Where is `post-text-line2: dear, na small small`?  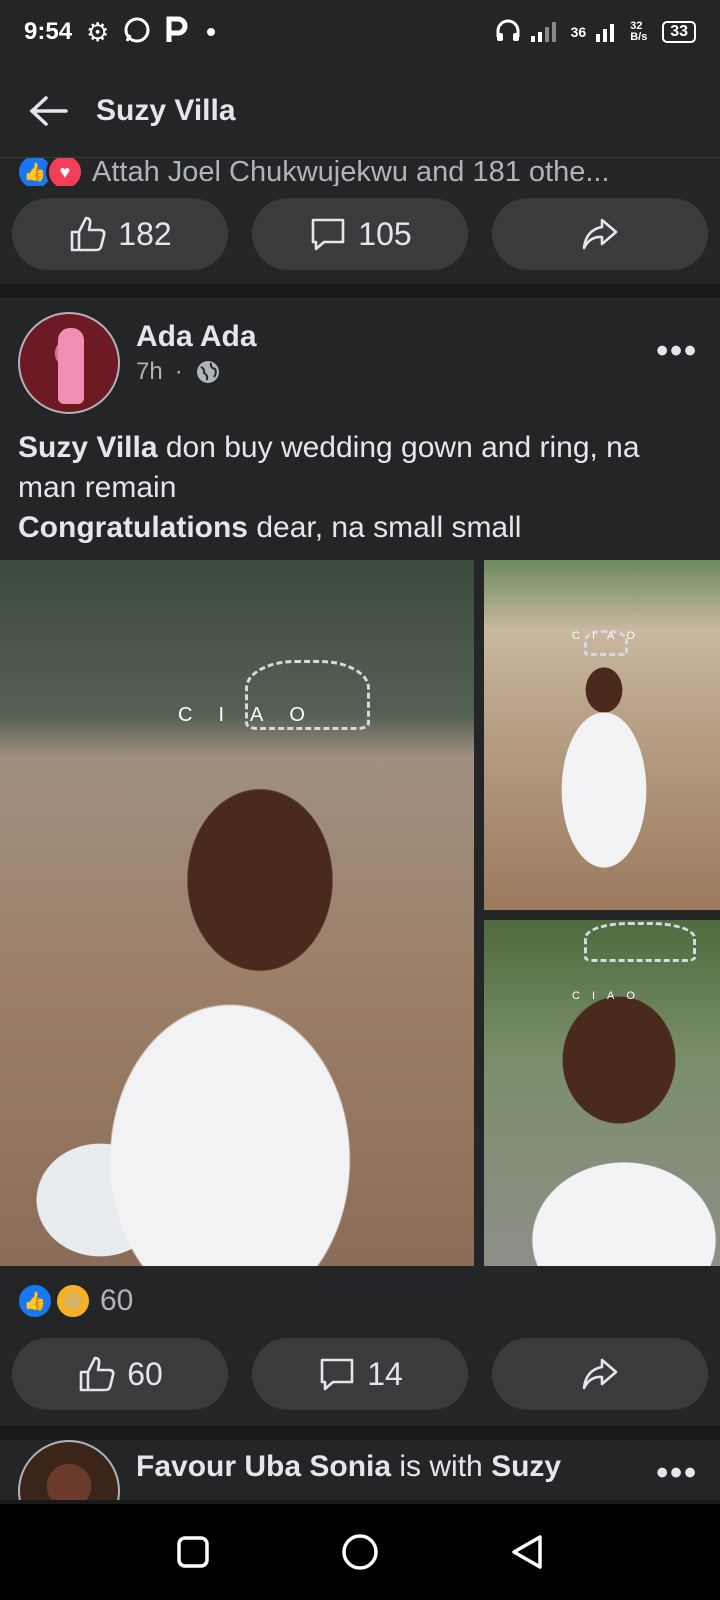 post-text-line2: dear, na small small is located at coordinates (385, 527).